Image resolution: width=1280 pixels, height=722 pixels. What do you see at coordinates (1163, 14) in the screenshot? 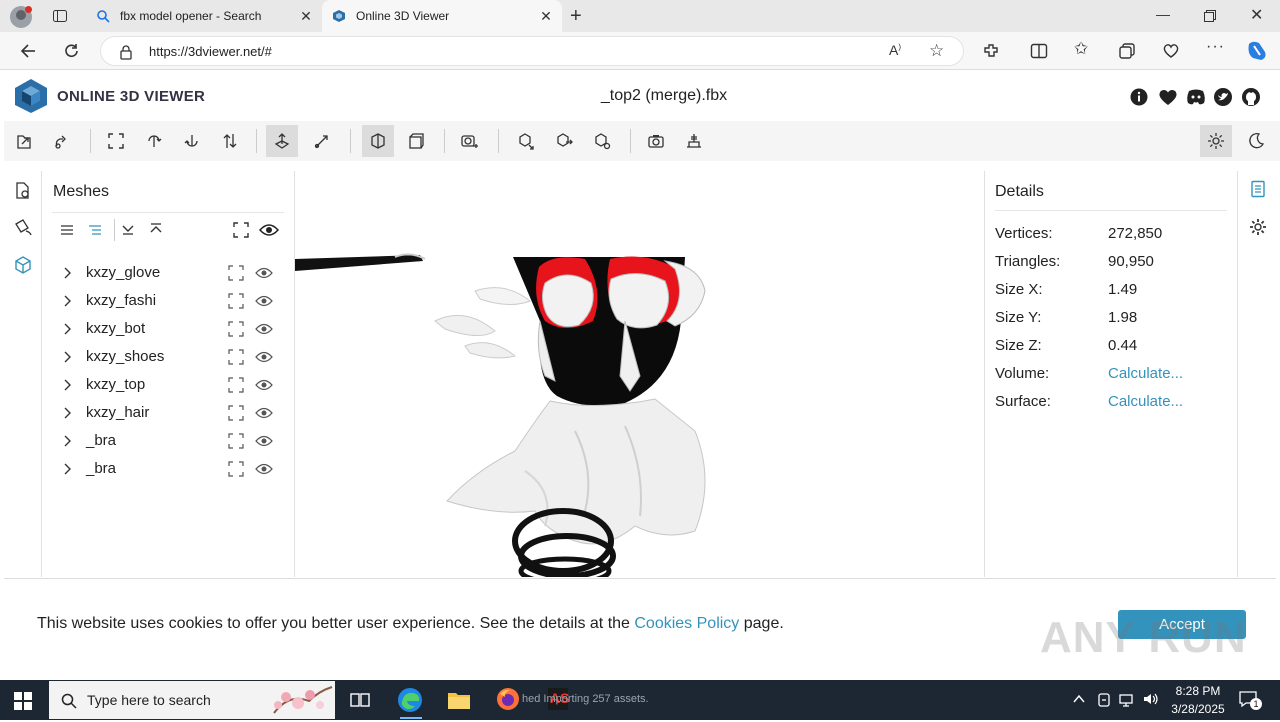
I see `minimize-icon: —` at bounding box center [1163, 14].